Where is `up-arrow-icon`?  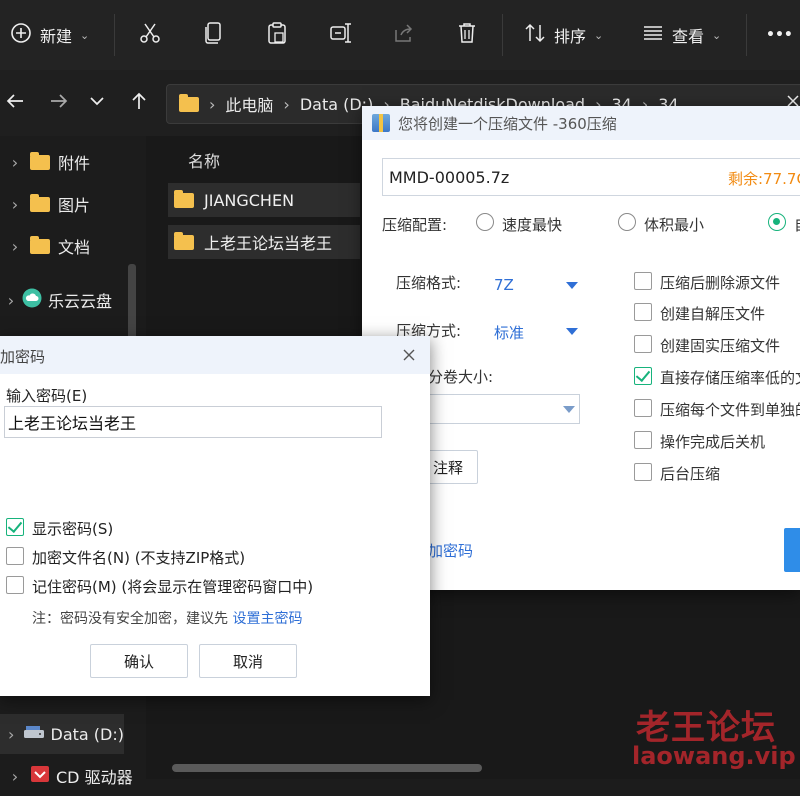 up-arrow-icon is located at coordinates (139, 103).